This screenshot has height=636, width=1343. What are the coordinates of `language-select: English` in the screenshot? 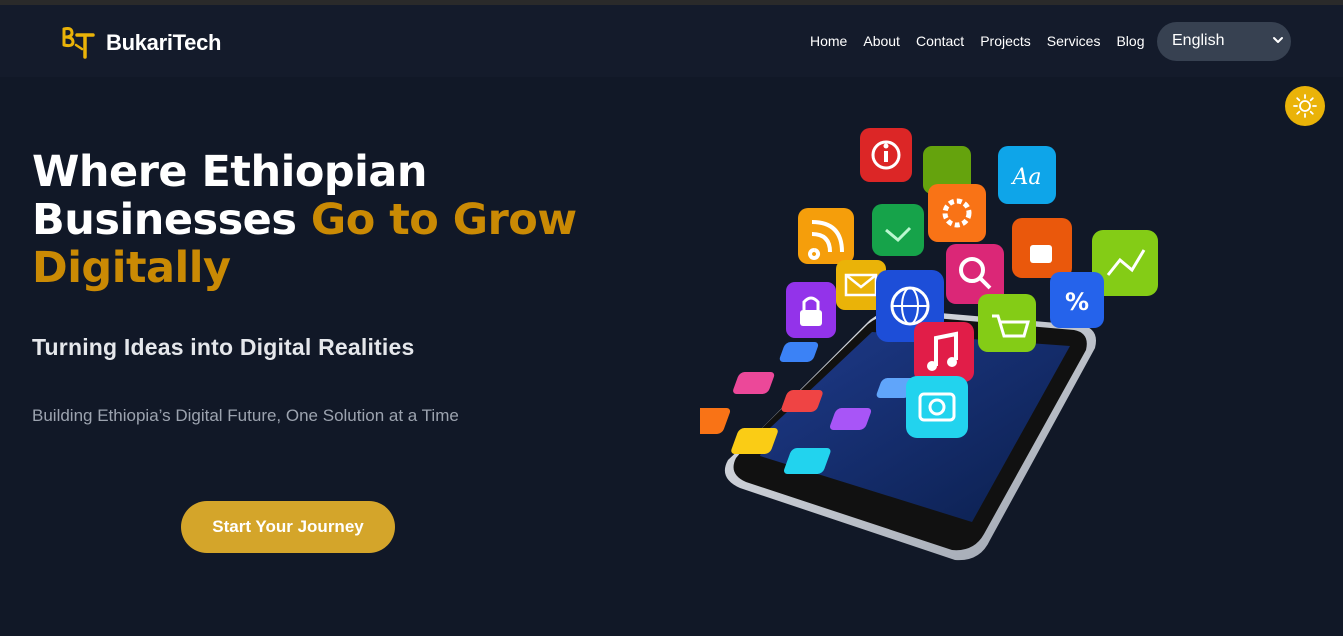 It's located at (1224, 41).